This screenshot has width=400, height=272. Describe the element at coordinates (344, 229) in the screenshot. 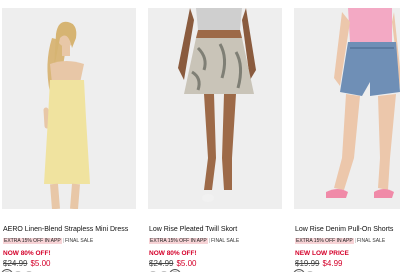

I see `product-name: Low Rise Denim Pull-On Shorts` at that location.